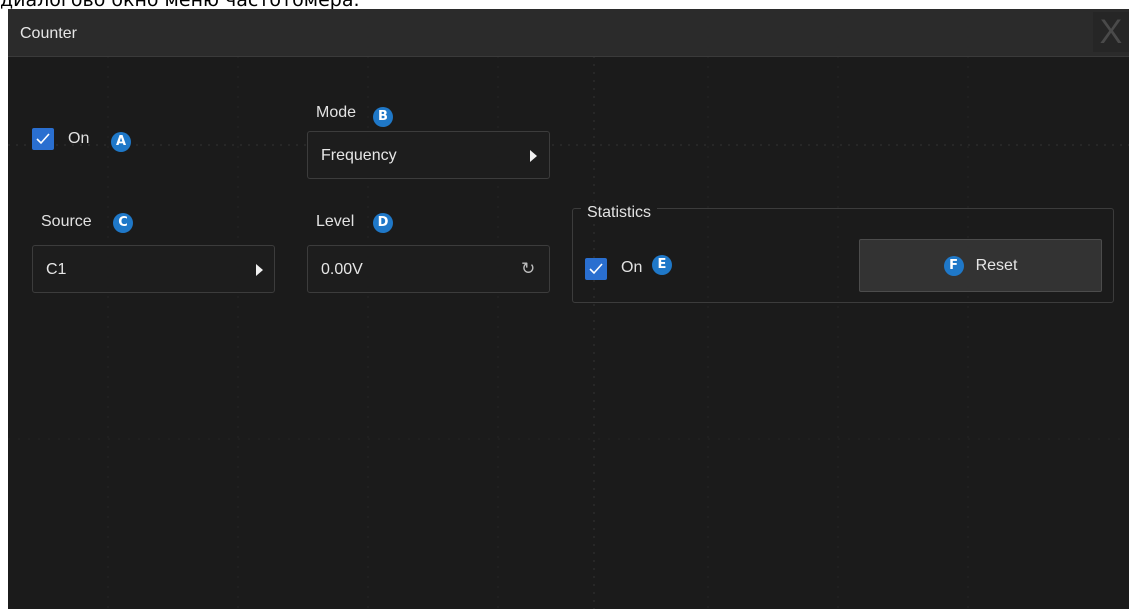  What do you see at coordinates (66, 221) in the screenshot?
I see `source-label: Source` at bounding box center [66, 221].